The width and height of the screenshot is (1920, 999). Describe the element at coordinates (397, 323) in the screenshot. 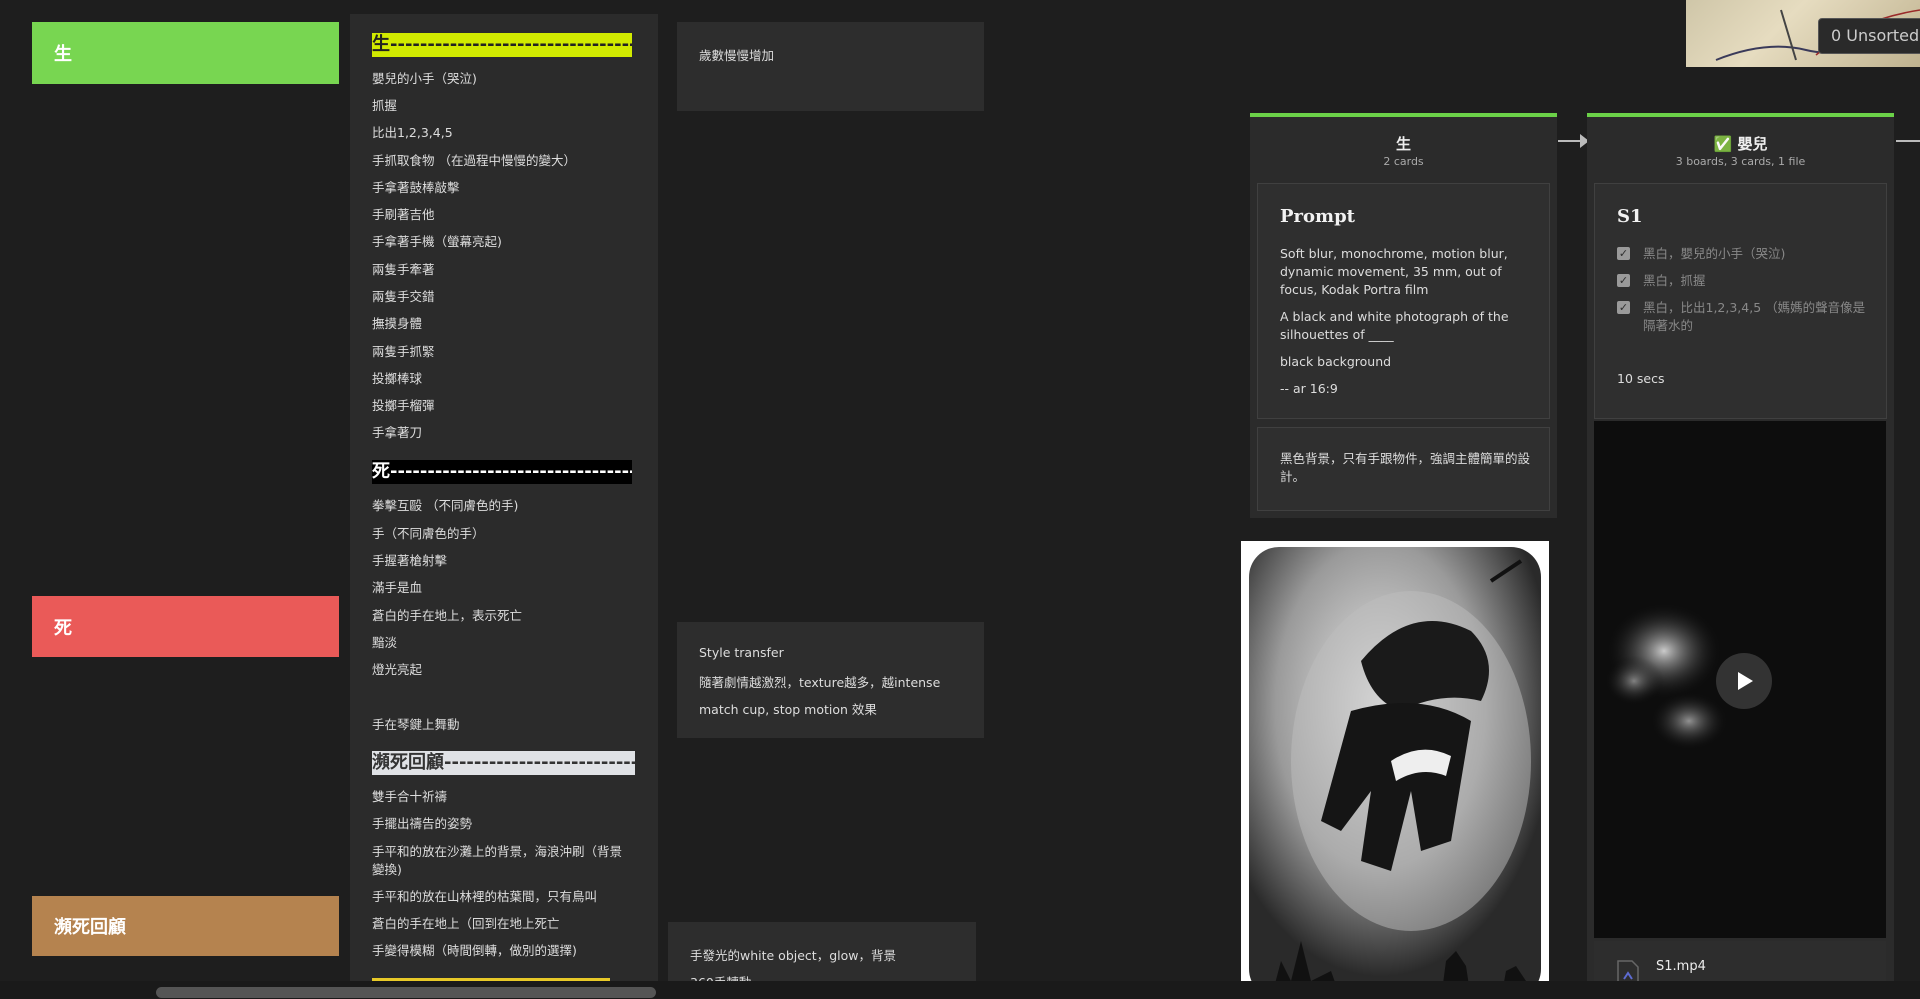

I see `list-item: 撫摸身體` at that location.